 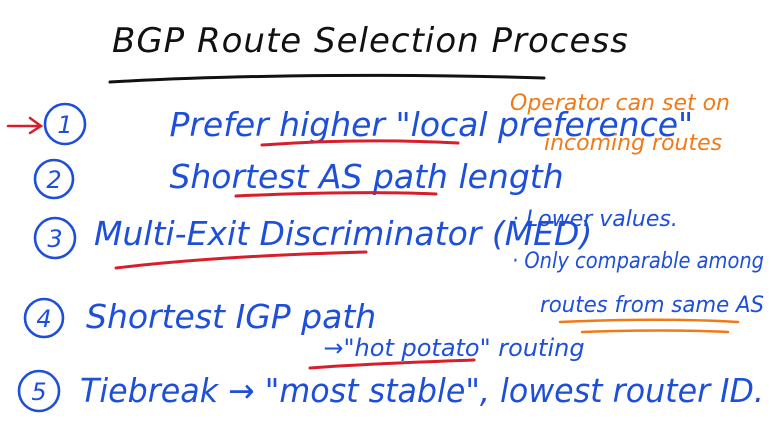 What do you see at coordinates (652, 305) in the screenshot?
I see `med-note-line-3: routes from same AS` at bounding box center [652, 305].